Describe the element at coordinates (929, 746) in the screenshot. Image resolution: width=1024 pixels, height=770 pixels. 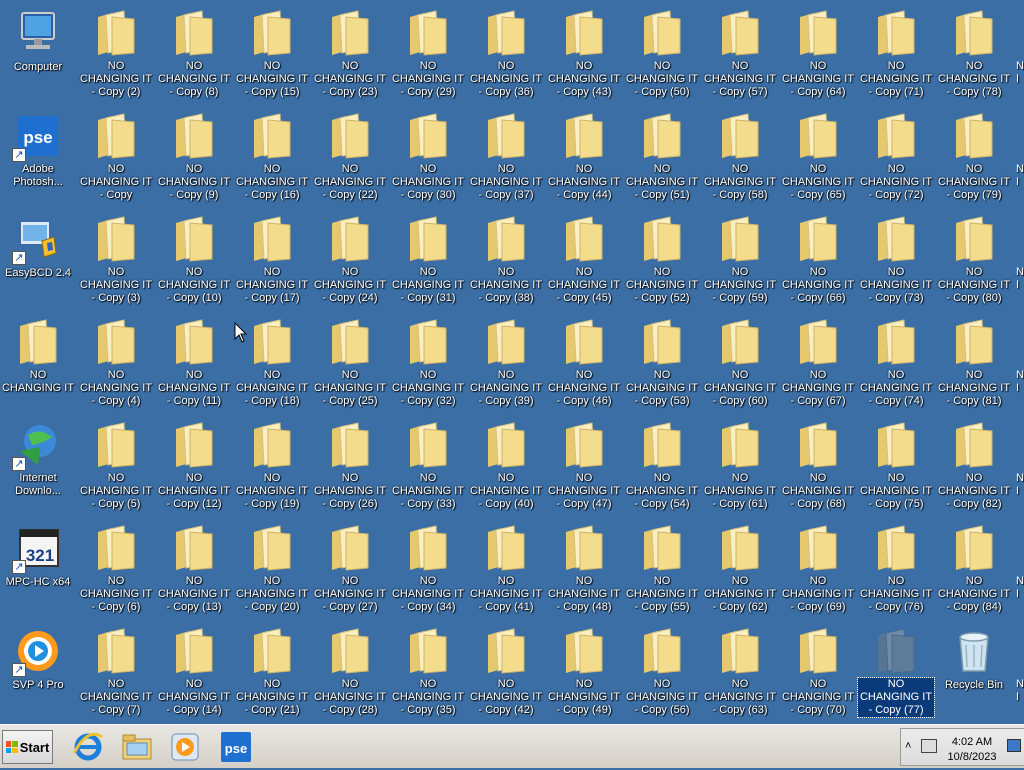
I see `network-icon` at that location.